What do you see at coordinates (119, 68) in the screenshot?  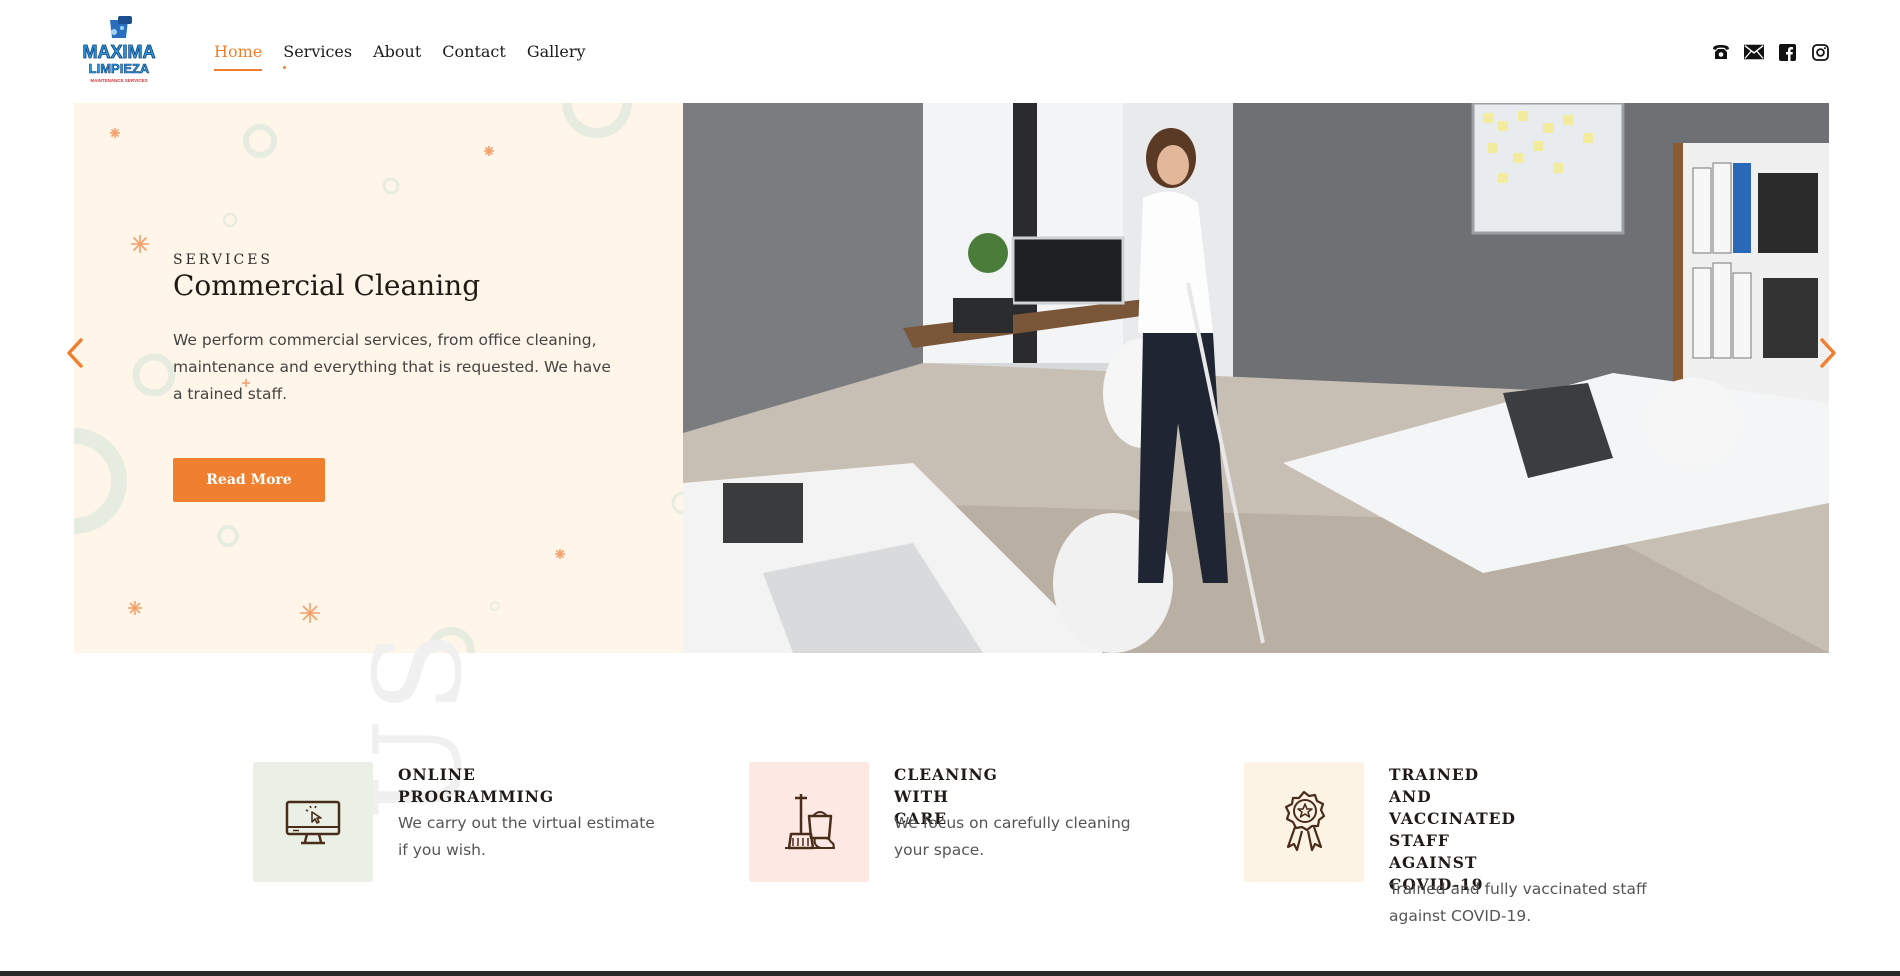 I see `svg-text: LIMPIEZA` at bounding box center [119, 68].